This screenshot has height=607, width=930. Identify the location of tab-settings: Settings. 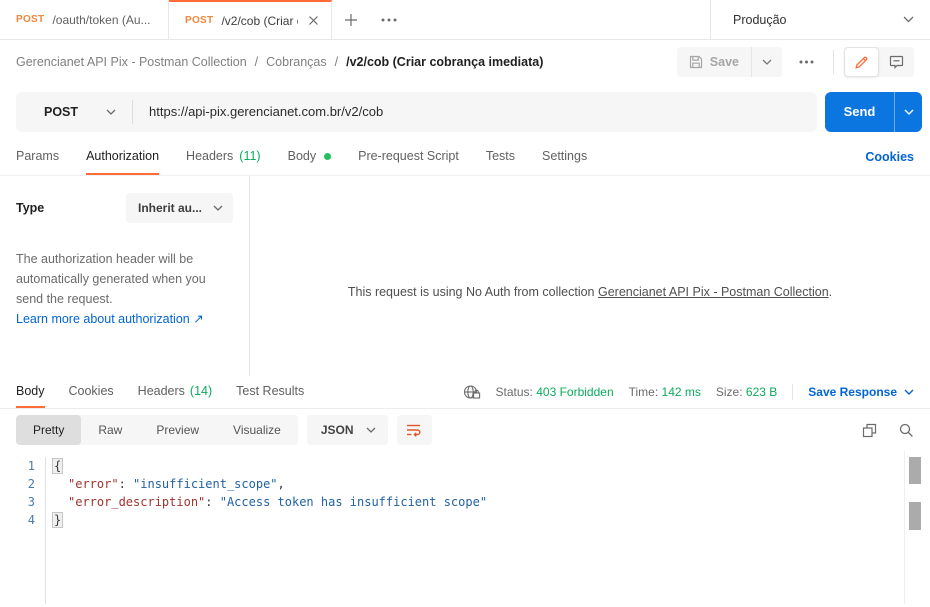
(564, 157).